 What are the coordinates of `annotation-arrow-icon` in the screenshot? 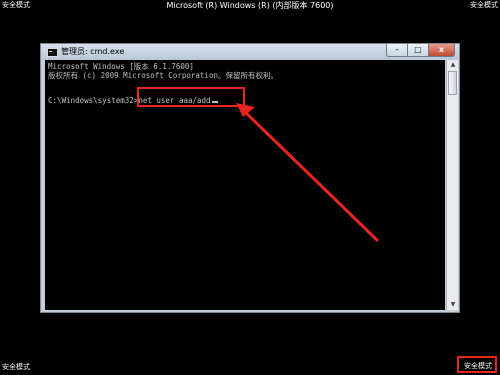 It's located at (308, 173).